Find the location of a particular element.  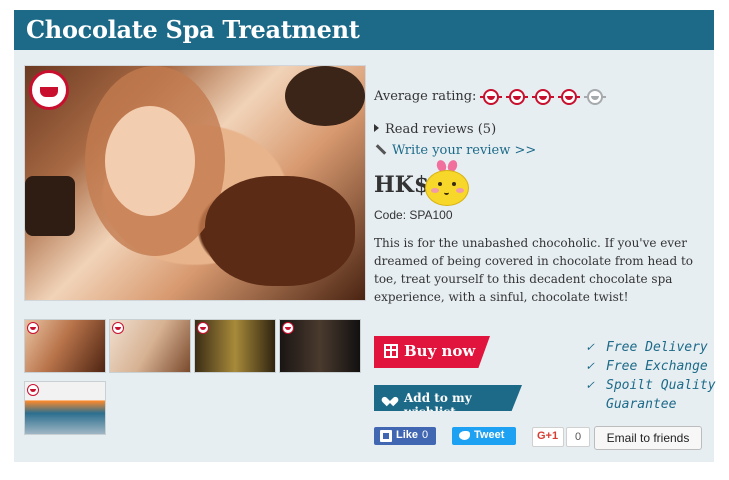

average-rating-label: Average rating: is located at coordinates (425, 96).